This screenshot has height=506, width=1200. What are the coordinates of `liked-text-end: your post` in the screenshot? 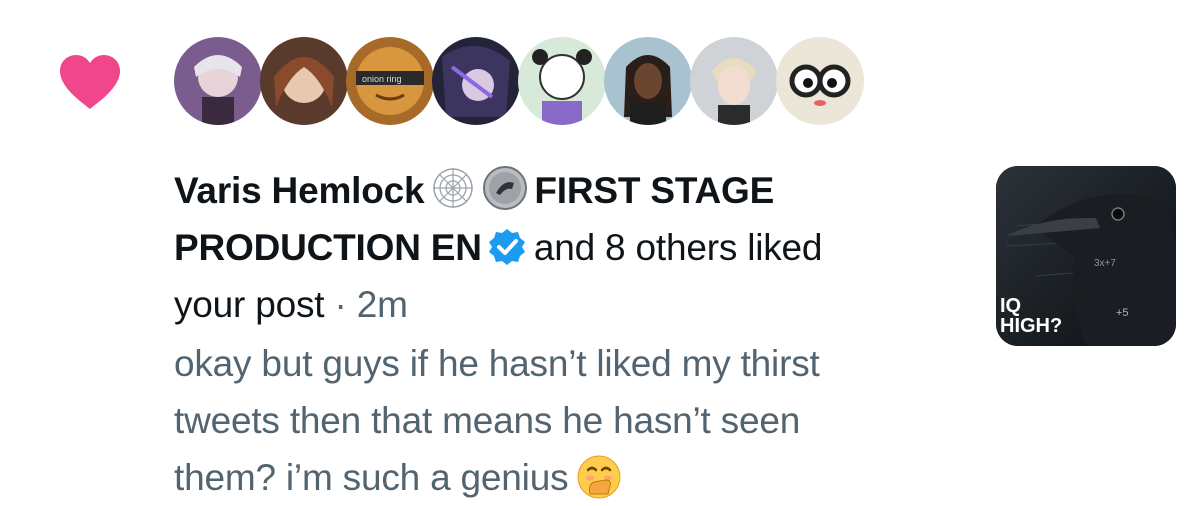 It's located at (249, 304).